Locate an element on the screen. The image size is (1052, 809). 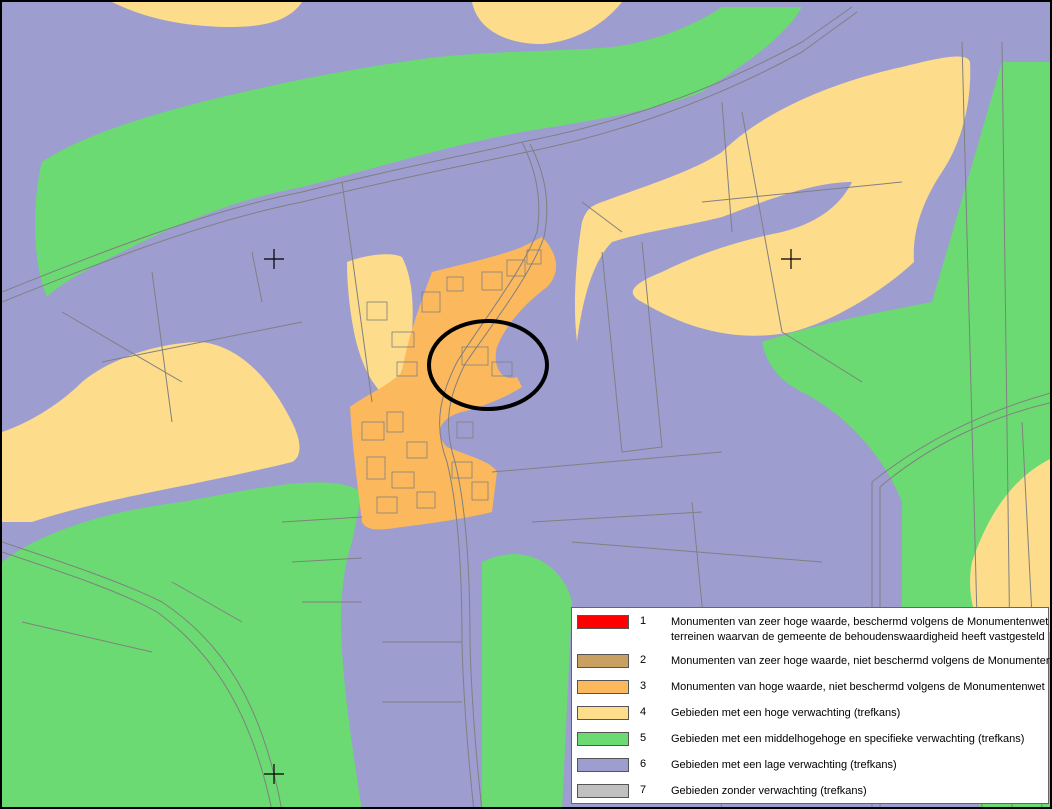
legend-number: 2 is located at coordinates (643, 660).